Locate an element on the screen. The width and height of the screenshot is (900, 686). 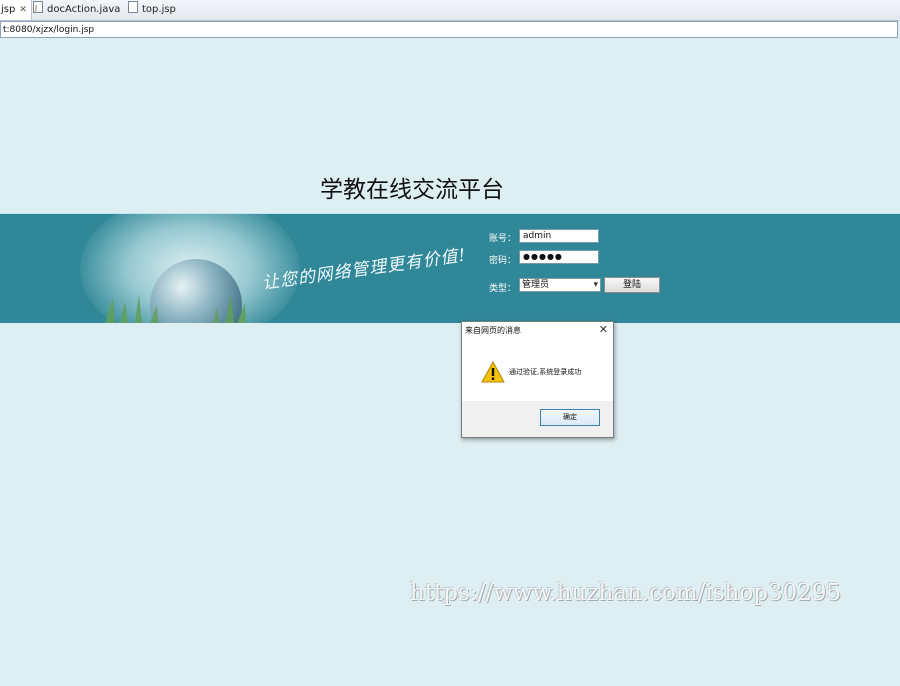
editor-tab-bar: jsp✕ docAction.java top.jsp is located at coordinates (450, 10).